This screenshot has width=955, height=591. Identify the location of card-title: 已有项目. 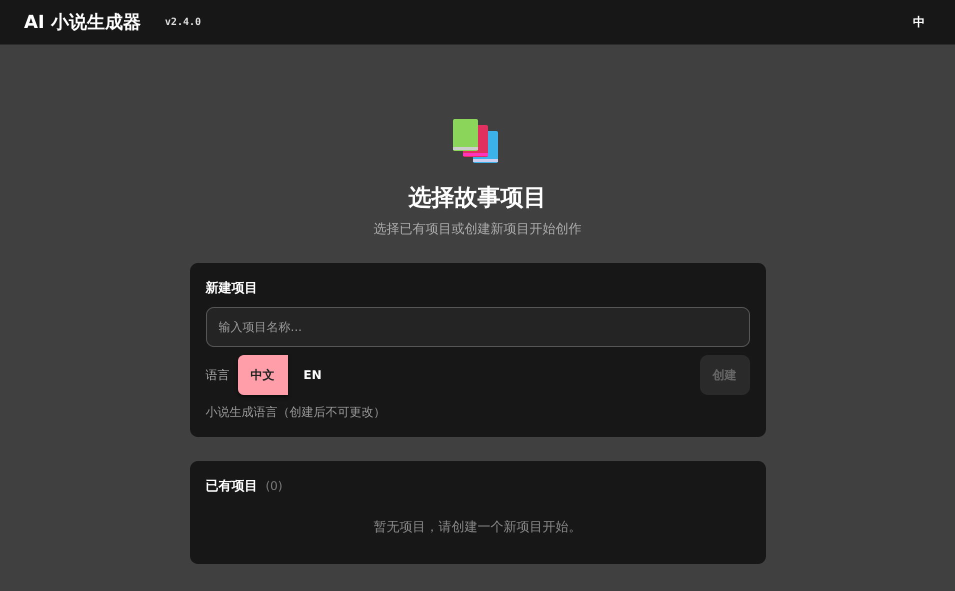
(232, 487).